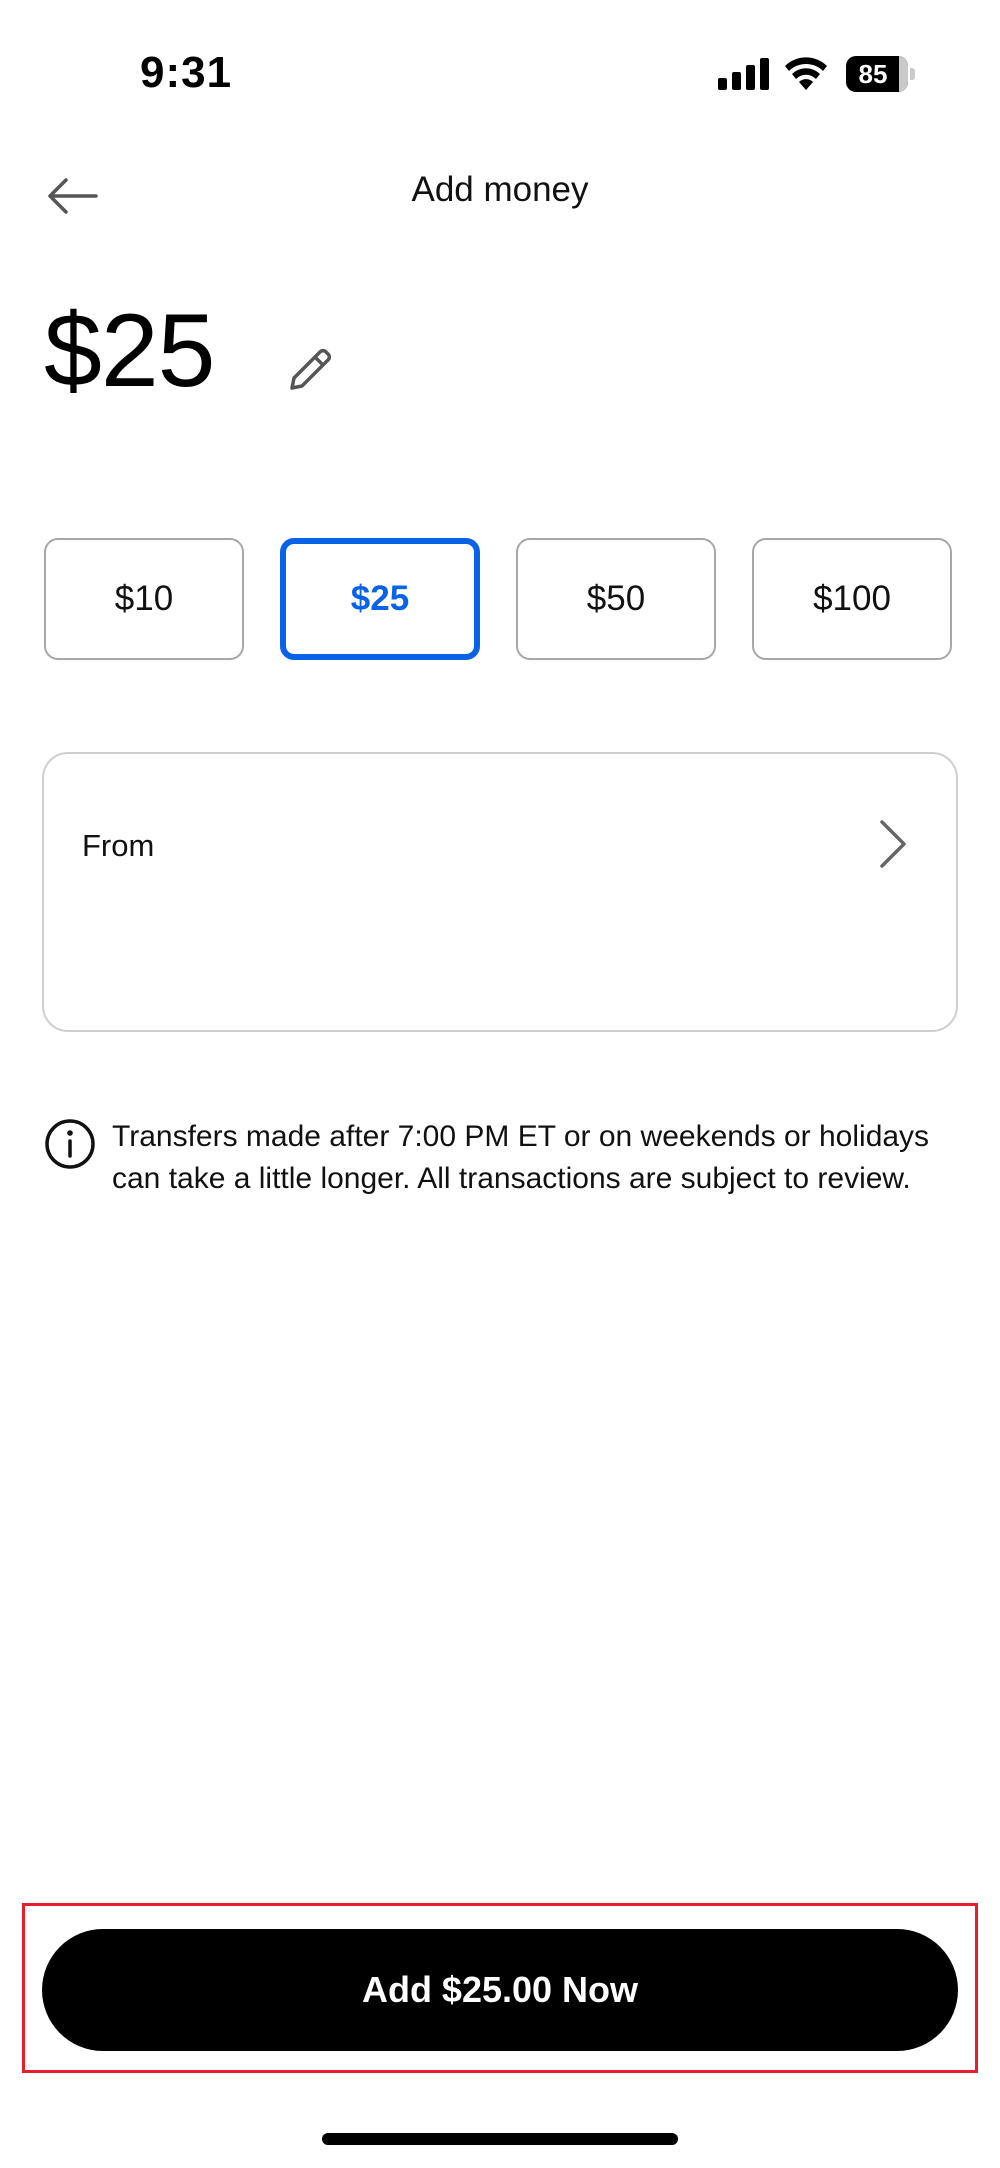 The height and width of the screenshot is (2168, 1000). Describe the element at coordinates (806, 73) in the screenshot. I see `wifi-icon` at that location.